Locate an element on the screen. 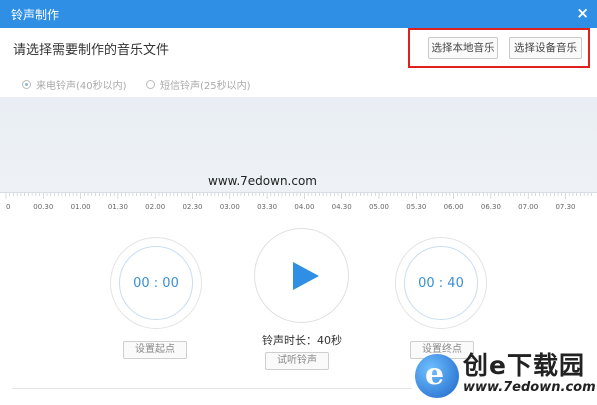 The height and width of the screenshot is (405, 597). timeline-tick-label: 0 is located at coordinates (8, 207).